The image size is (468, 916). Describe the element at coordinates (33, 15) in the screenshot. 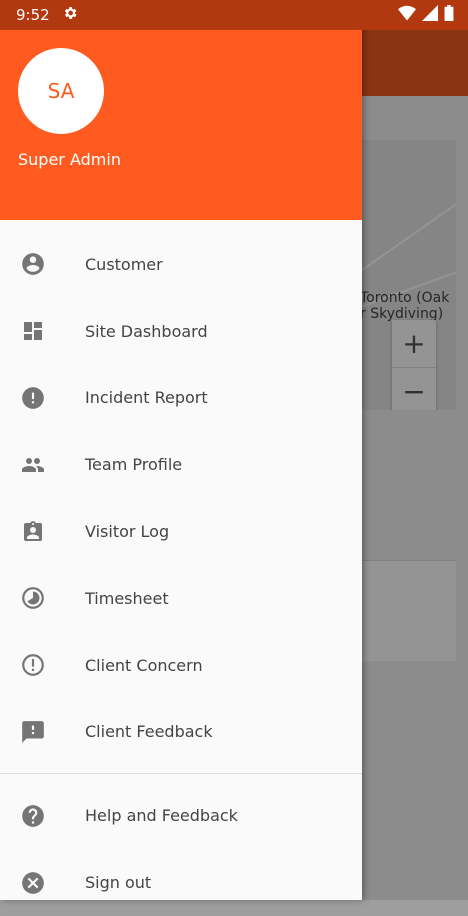

I see `status-time: 9:52` at that location.